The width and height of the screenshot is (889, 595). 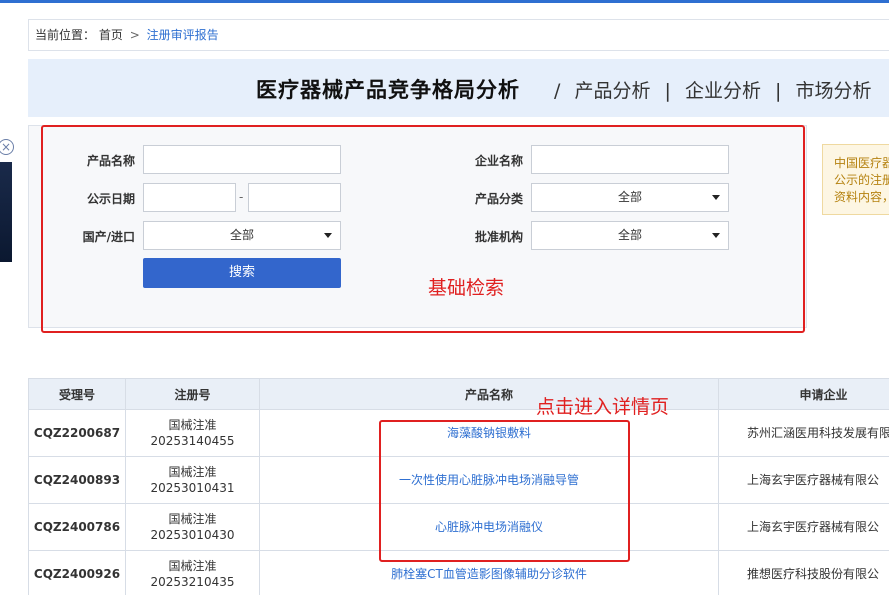 I want to click on chevron-right-icon: >, so click(x=134, y=35).